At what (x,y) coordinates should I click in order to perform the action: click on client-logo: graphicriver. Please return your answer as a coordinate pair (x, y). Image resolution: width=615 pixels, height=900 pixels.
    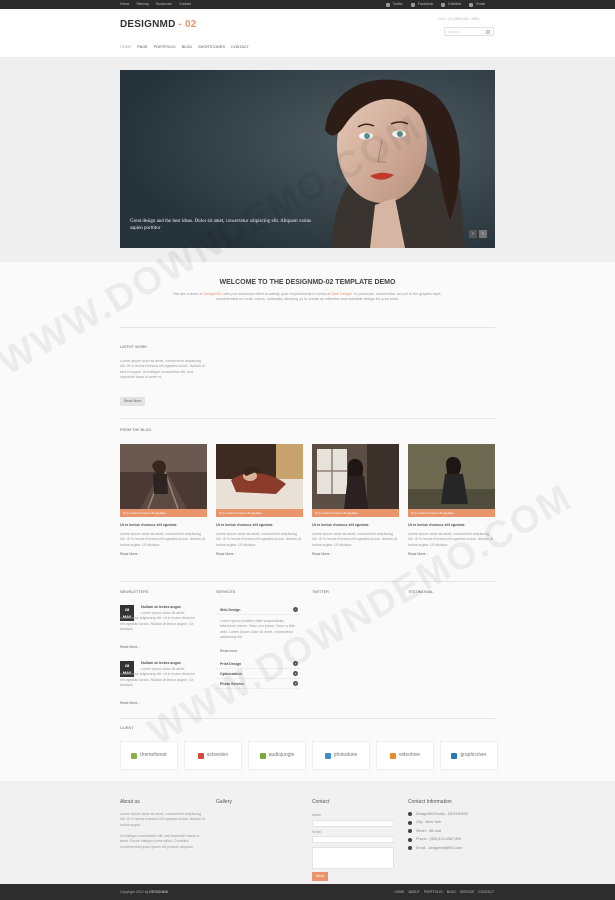
    Looking at the image, I should click on (469, 755).